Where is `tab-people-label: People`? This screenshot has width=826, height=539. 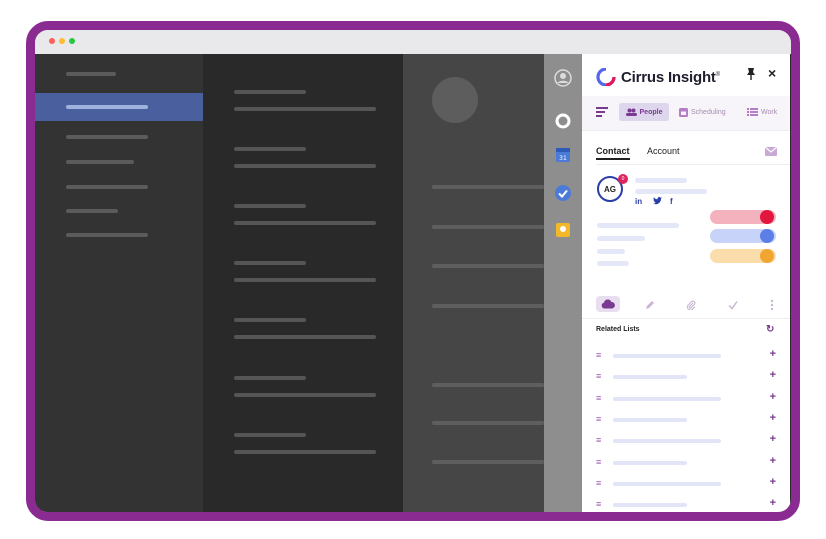
tab-people-label: People is located at coordinates (651, 112).